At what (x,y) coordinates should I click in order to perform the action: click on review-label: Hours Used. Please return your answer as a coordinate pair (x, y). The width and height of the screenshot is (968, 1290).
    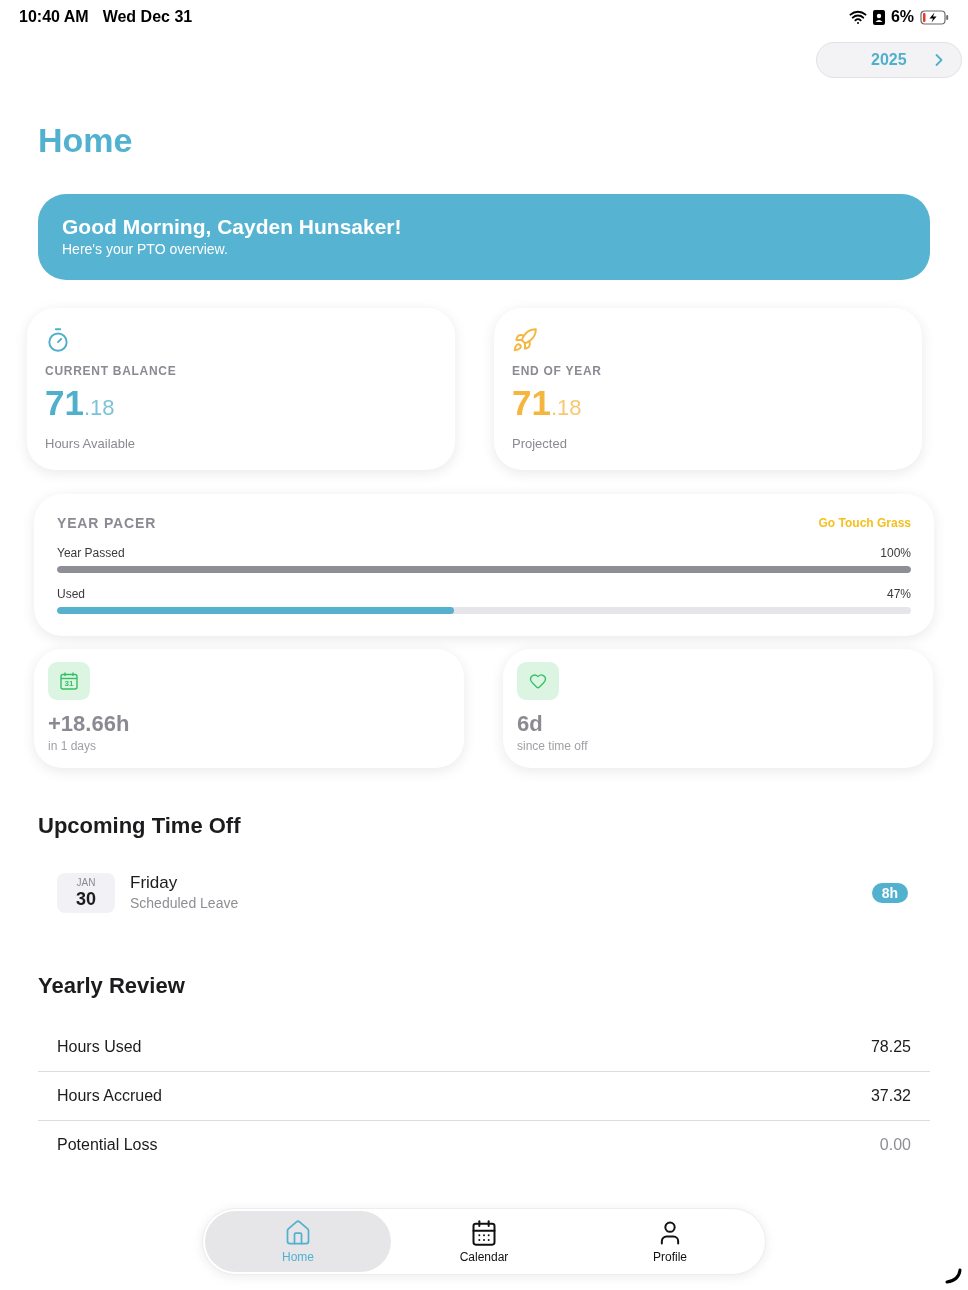
    Looking at the image, I should click on (99, 1047).